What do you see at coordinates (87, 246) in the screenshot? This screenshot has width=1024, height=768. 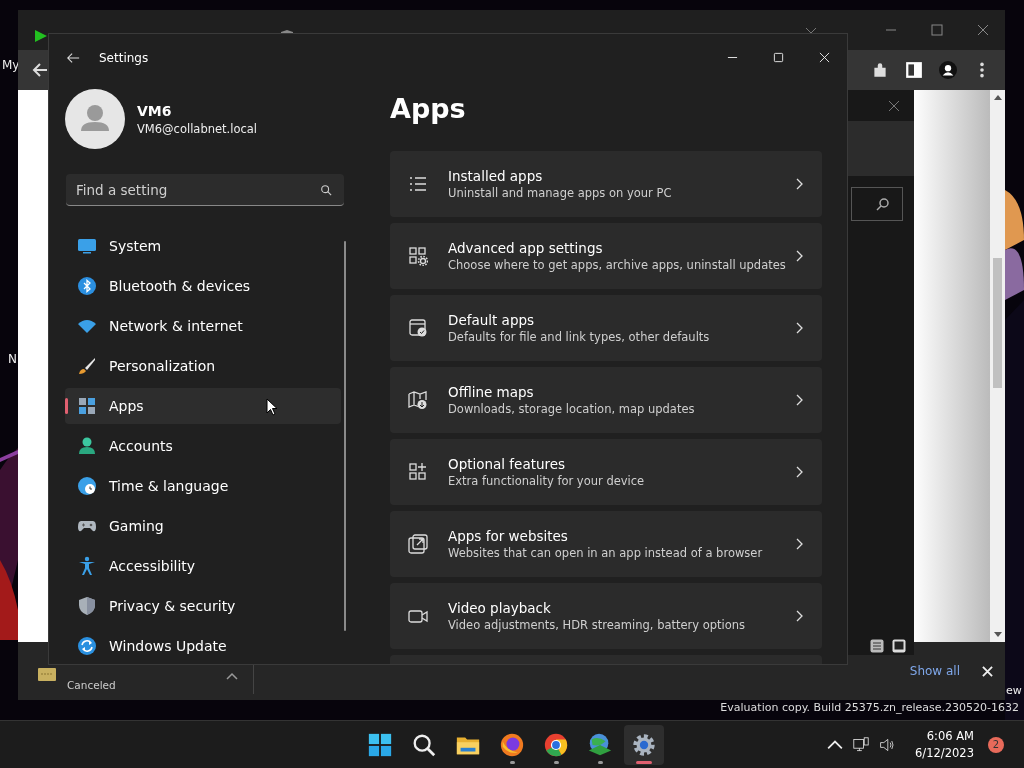 I see `monitor-icon` at bounding box center [87, 246].